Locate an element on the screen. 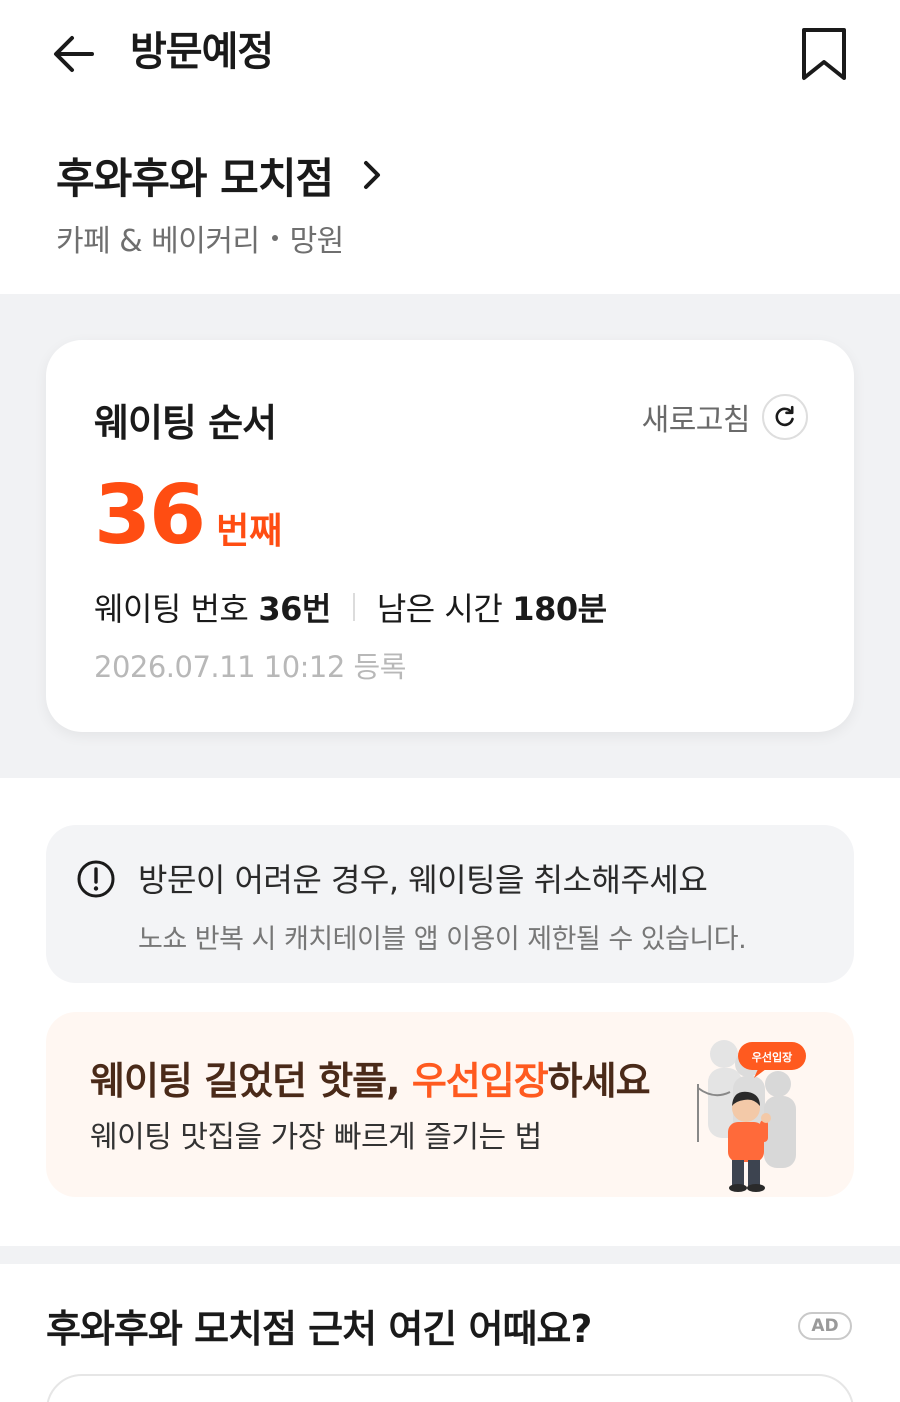 This screenshot has width=900, height=1402. promo-subtitle: 웨이팅 맛집을 가장 빠르게 즐기는 법 is located at coordinates (316, 1137).